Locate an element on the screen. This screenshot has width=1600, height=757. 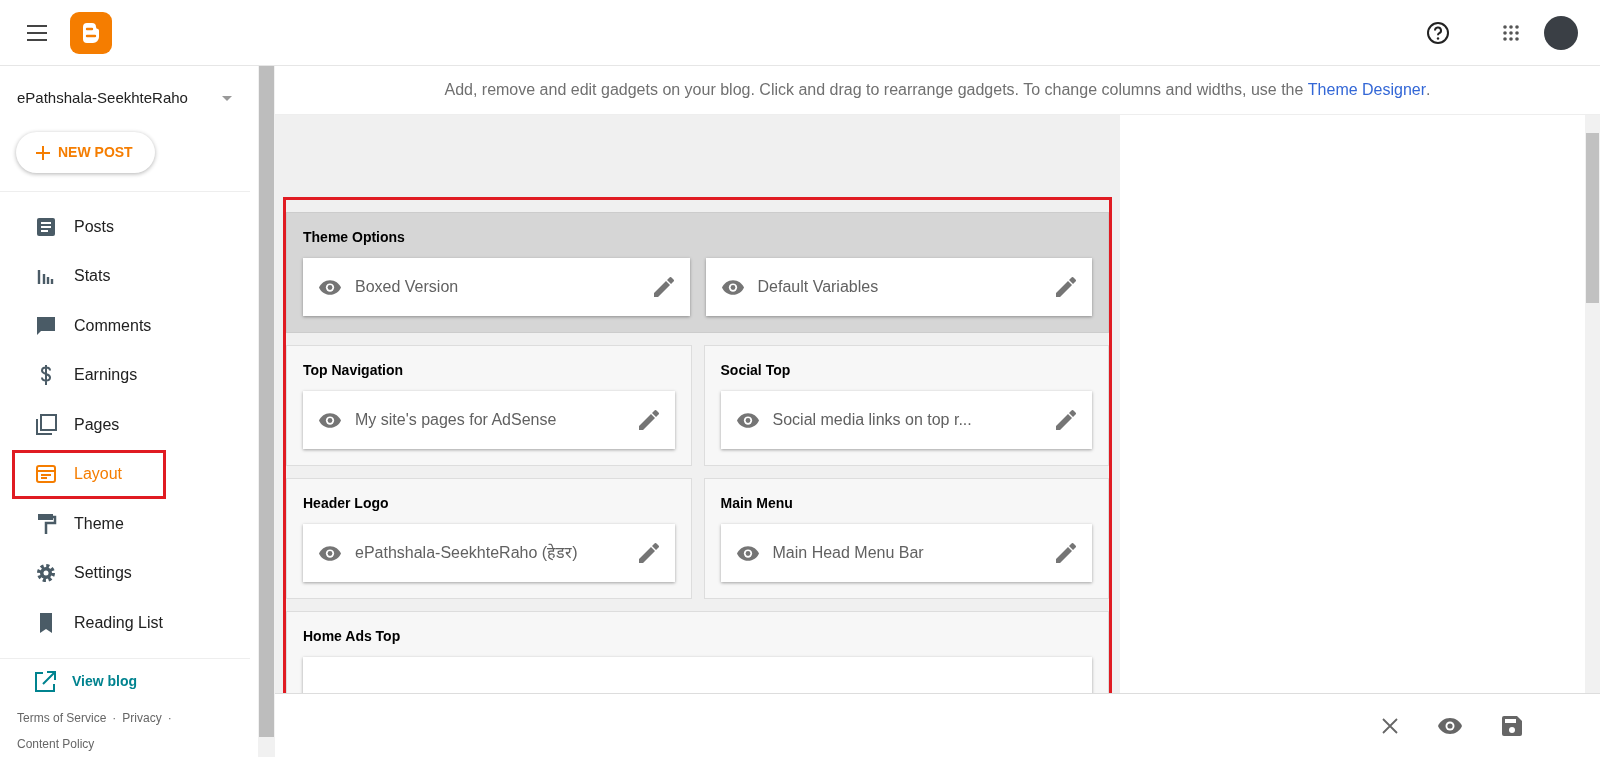
external-link-icon is located at coordinates (45, 681).